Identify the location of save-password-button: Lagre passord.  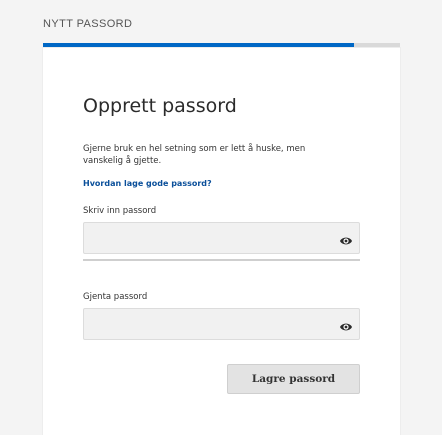
(293, 379).